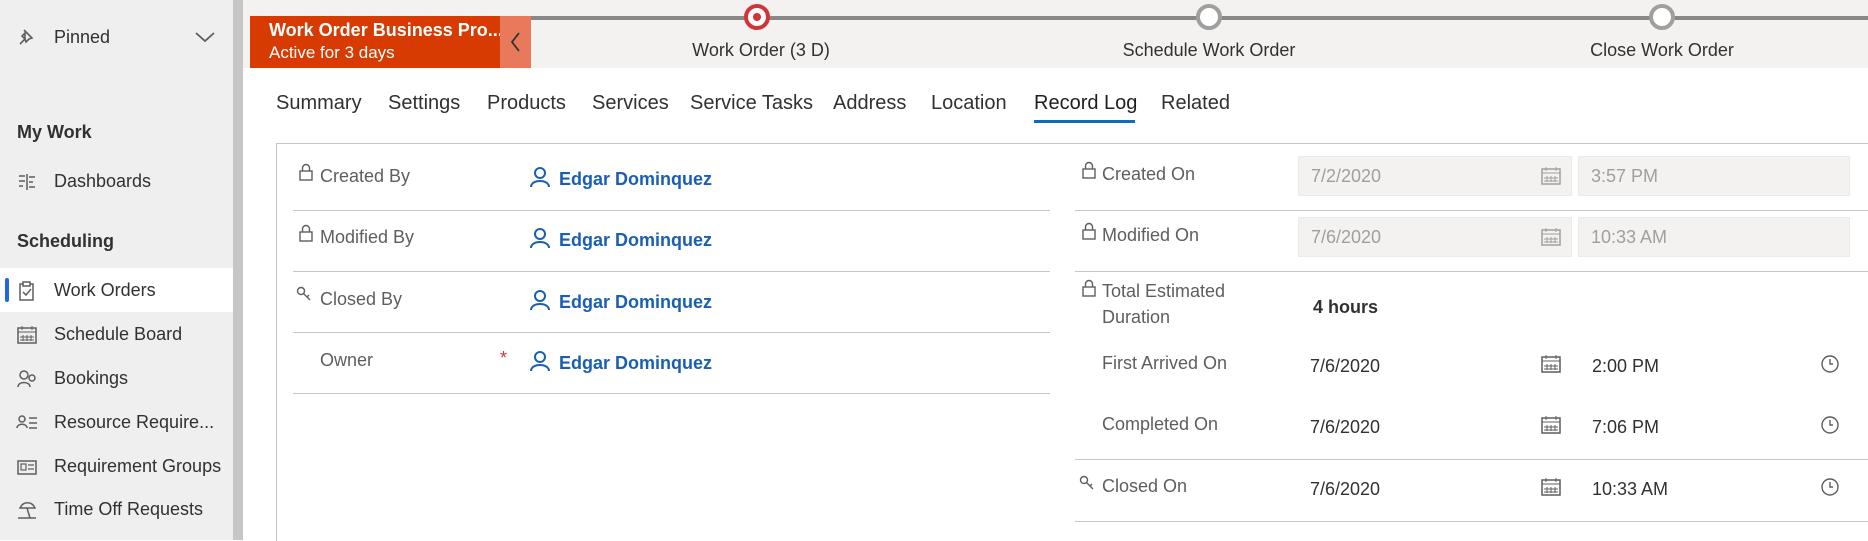 This screenshot has height=541, width=1868. I want to click on dashboard-icon, so click(27, 182).